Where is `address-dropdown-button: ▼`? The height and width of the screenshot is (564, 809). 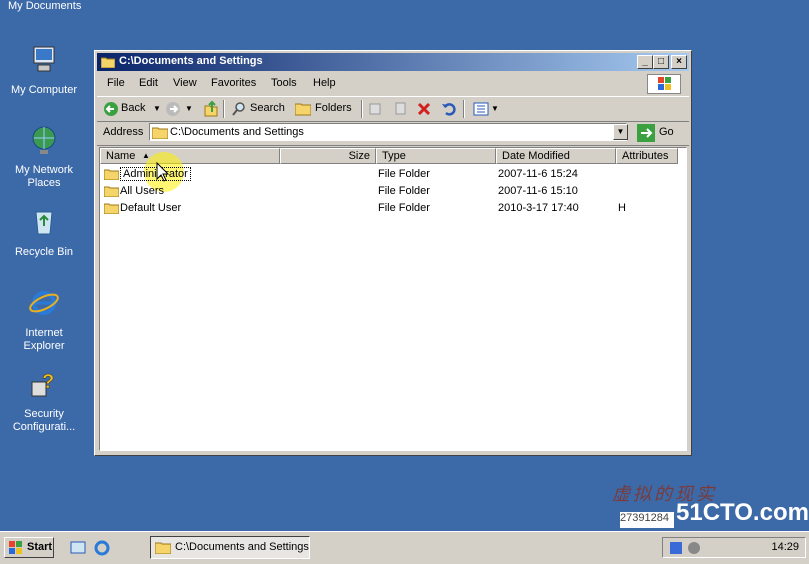 address-dropdown-button: ▼ is located at coordinates (620, 132).